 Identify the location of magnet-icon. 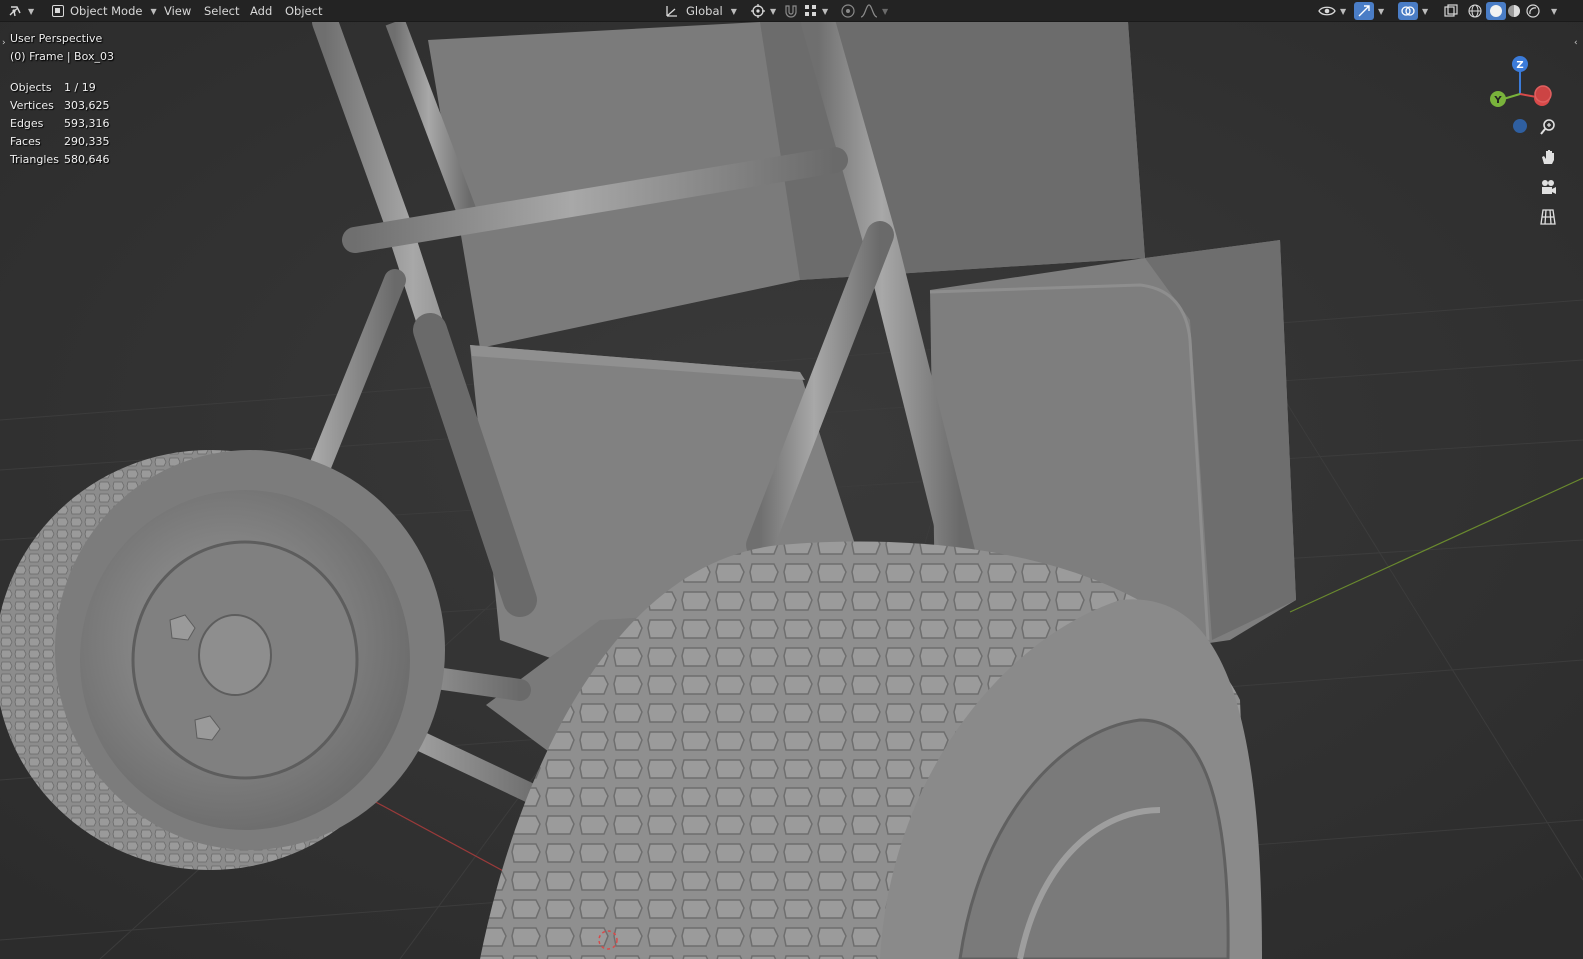
(791, 11).